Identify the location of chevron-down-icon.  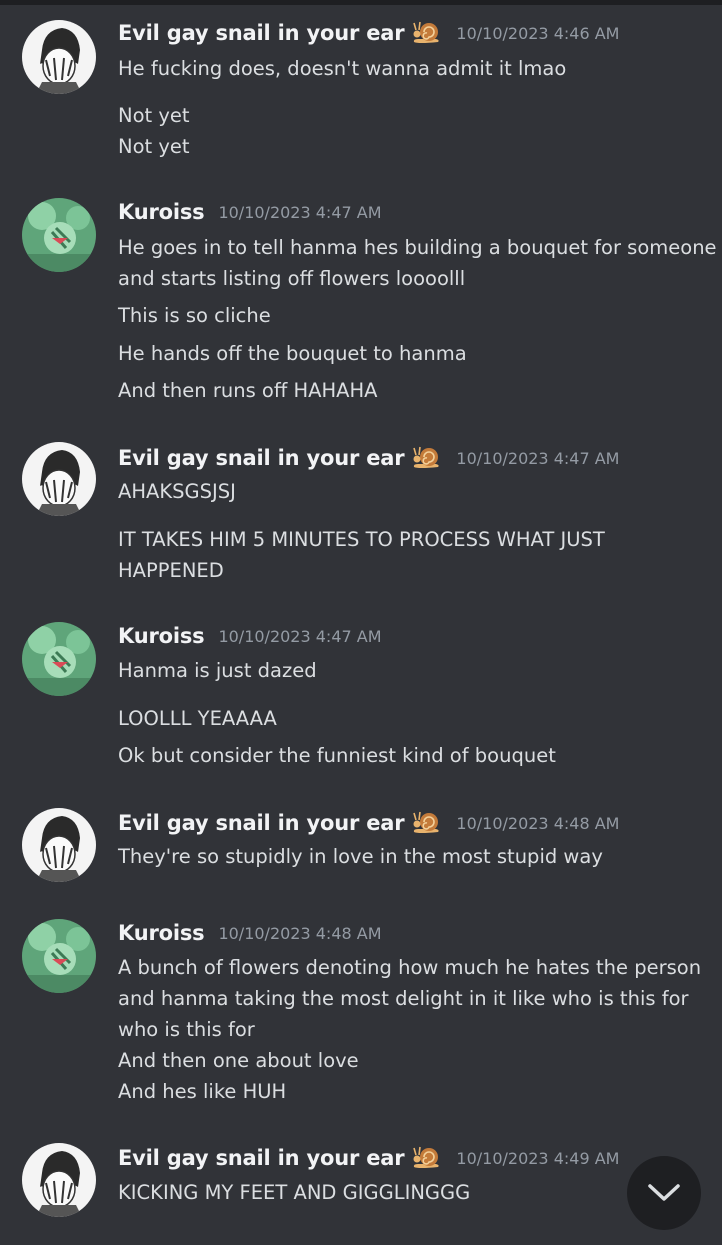
(664, 1192).